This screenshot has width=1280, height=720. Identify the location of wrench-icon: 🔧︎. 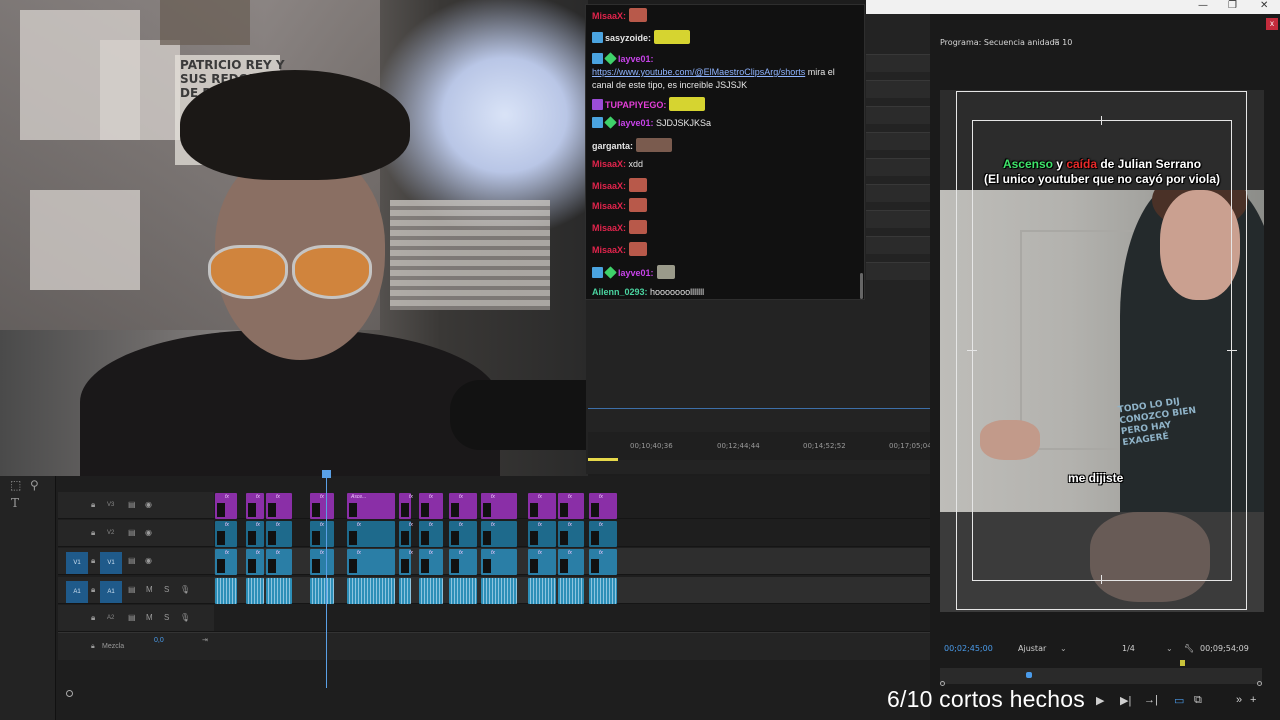
(1189, 648).